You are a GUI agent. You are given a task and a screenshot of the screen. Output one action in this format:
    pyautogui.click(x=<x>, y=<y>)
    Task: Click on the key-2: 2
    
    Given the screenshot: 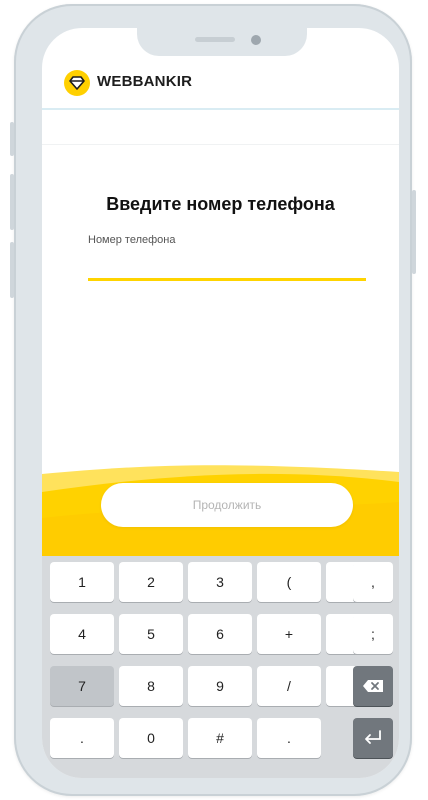 What is the action you would take?
    pyautogui.click(x=151, y=582)
    